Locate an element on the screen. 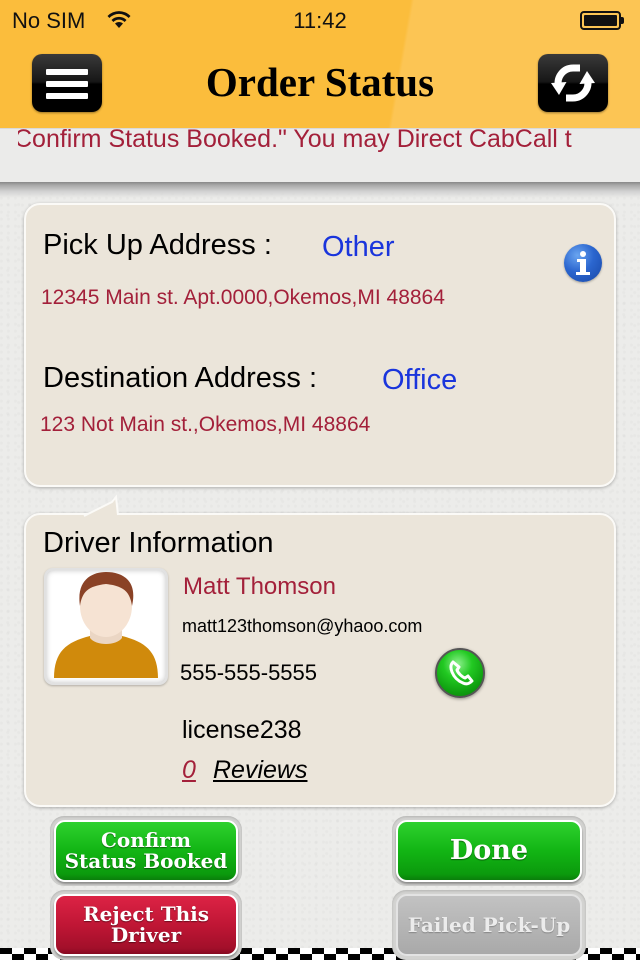  clock: 11:42 is located at coordinates (320, 20).